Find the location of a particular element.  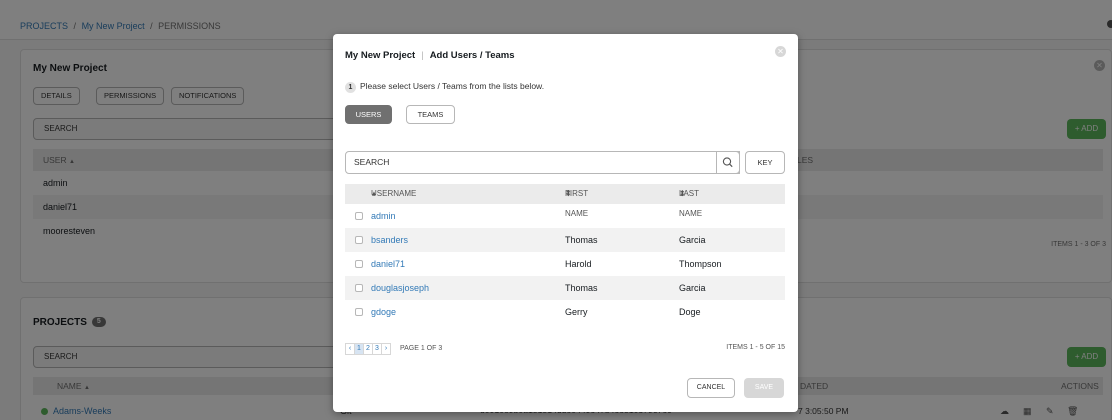

table-row: daniel71 Harold Thompson is located at coordinates (565, 264).